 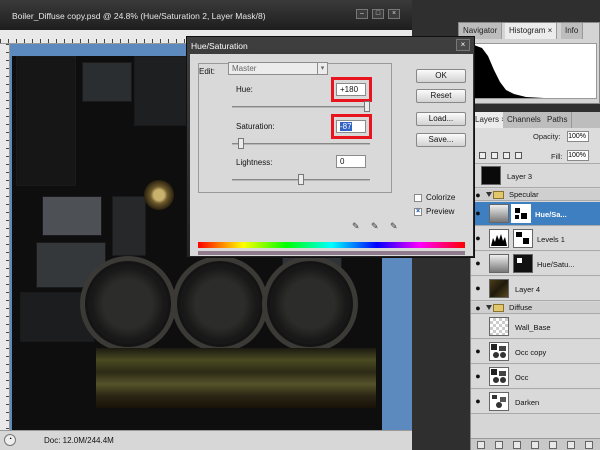 I want to click on folder-icon, so click(x=498, y=308).